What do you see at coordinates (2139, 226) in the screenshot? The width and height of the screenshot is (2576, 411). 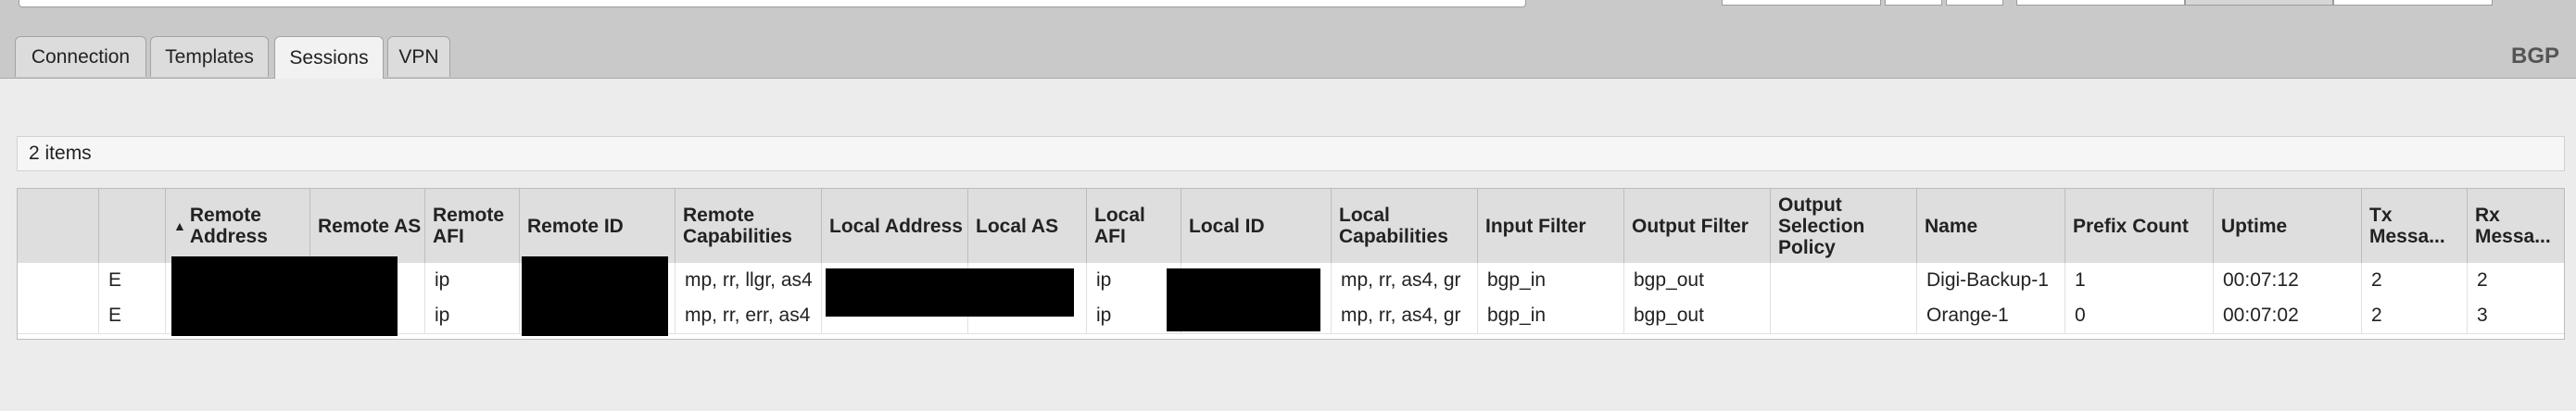 I see `col-header-prefix-count: Prefix Count` at bounding box center [2139, 226].